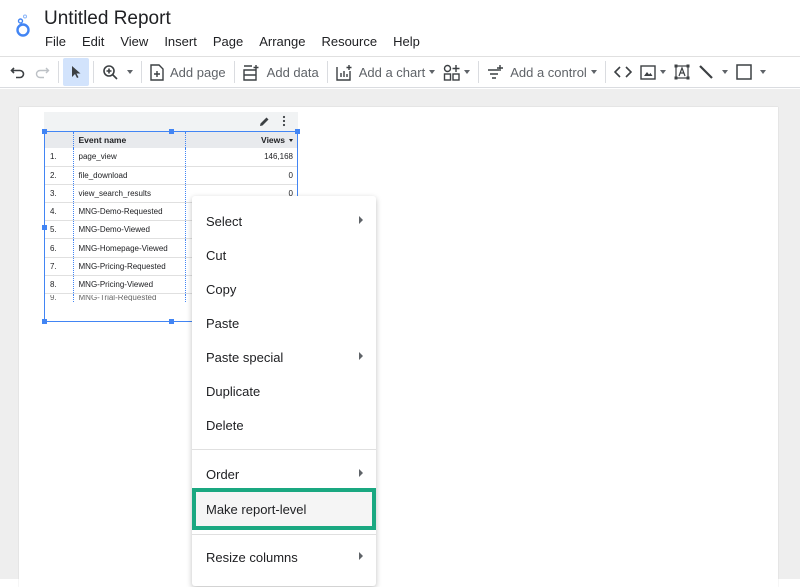 The height and width of the screenshot is (587, 800). What do you see at coordinates (344, 72) in the screenshot?
I see `add-chart-icon` at bounding box center [344, 72].